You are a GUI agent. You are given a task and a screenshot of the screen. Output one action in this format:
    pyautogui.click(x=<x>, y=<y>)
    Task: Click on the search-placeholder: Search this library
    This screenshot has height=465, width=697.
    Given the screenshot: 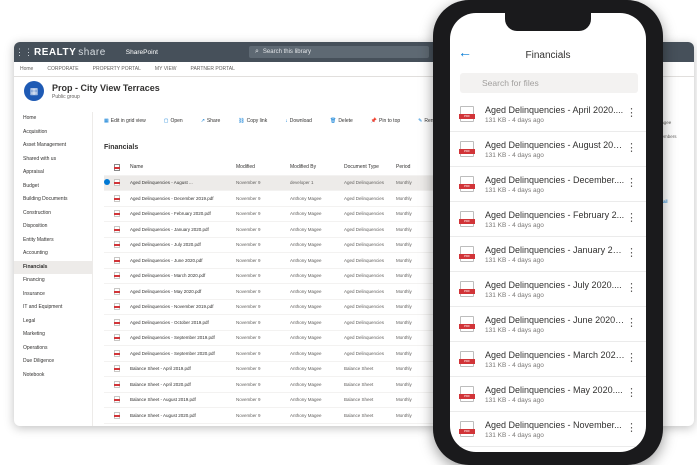 What is the action you would take?
    pyautogui.click(x=286, y=52)
    